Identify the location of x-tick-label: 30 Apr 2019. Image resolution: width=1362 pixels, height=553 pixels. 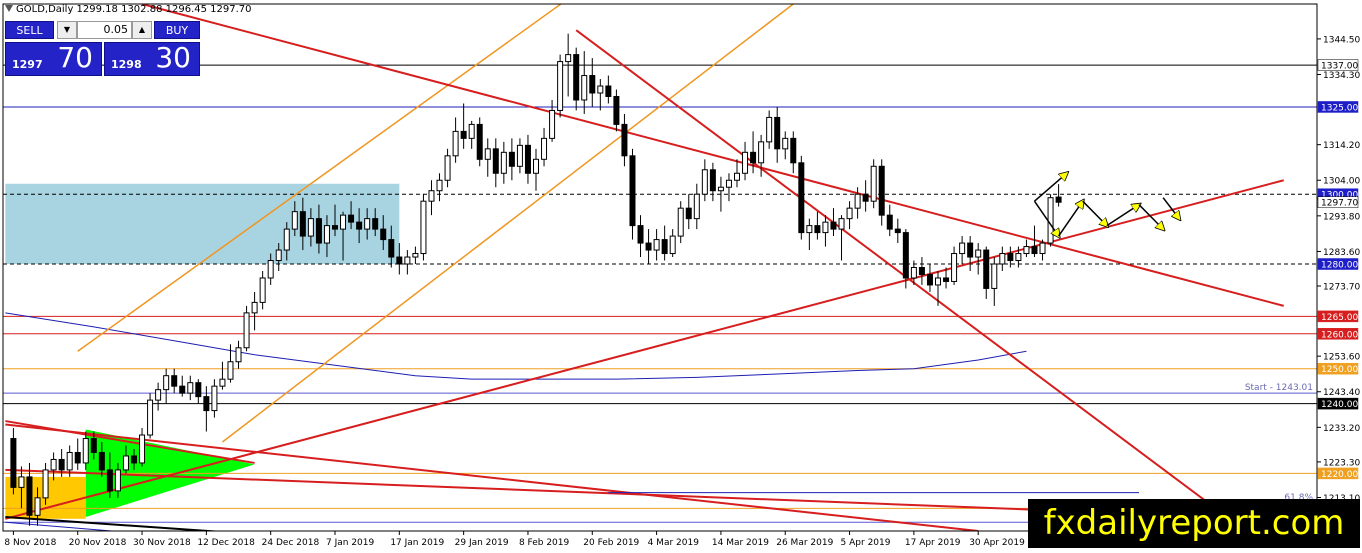
(997, 543).